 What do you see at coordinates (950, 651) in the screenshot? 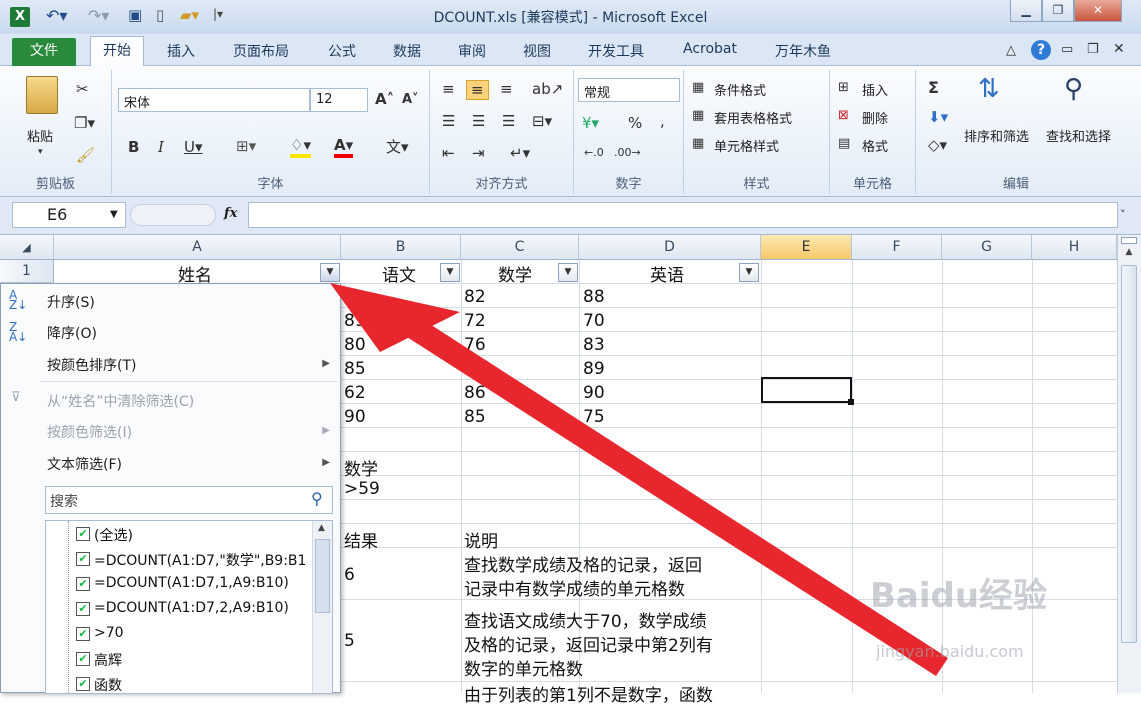
I see `watermark-url: jingyan.baidu.com` at bounding box center [950, 651].